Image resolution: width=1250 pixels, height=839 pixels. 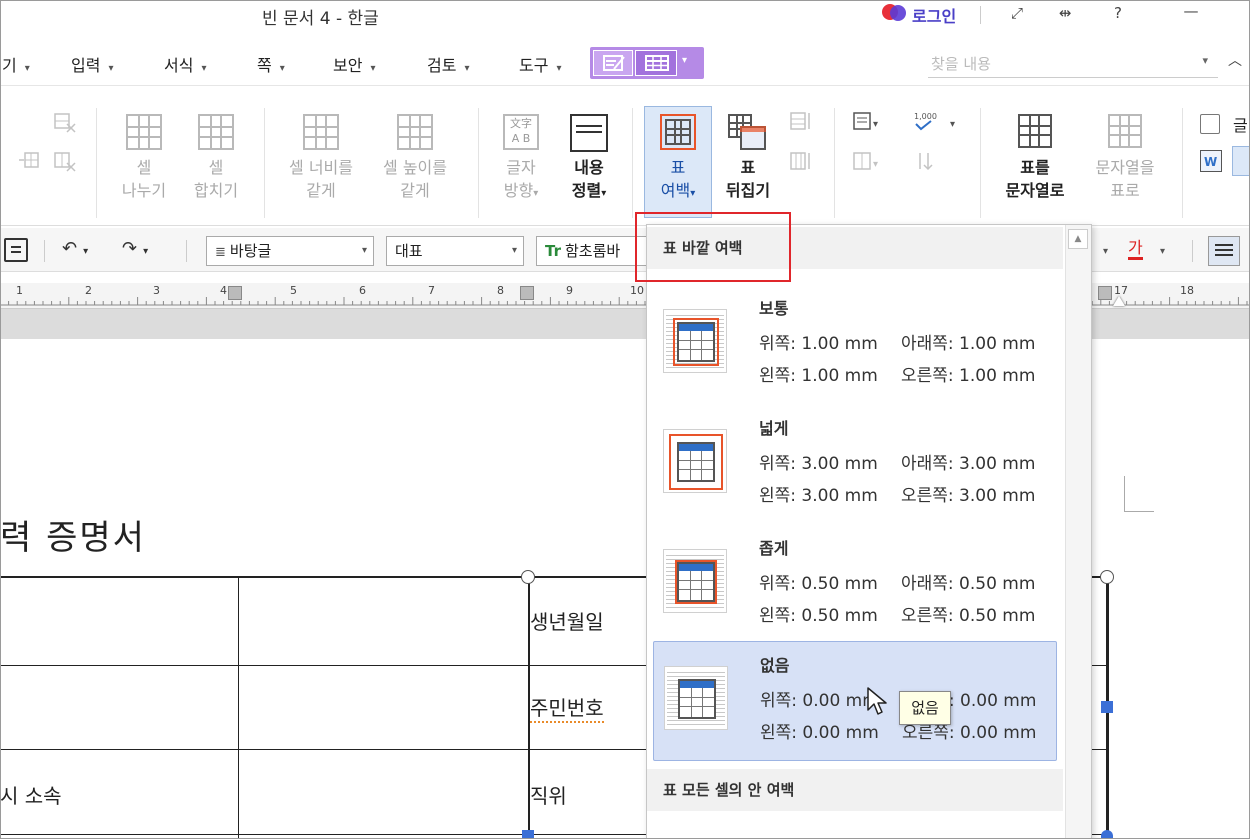 What do you see at coordinates (1119, 301) in the screenshot?
I see `indent-marker-icon` at bounding box center [1119, 301].